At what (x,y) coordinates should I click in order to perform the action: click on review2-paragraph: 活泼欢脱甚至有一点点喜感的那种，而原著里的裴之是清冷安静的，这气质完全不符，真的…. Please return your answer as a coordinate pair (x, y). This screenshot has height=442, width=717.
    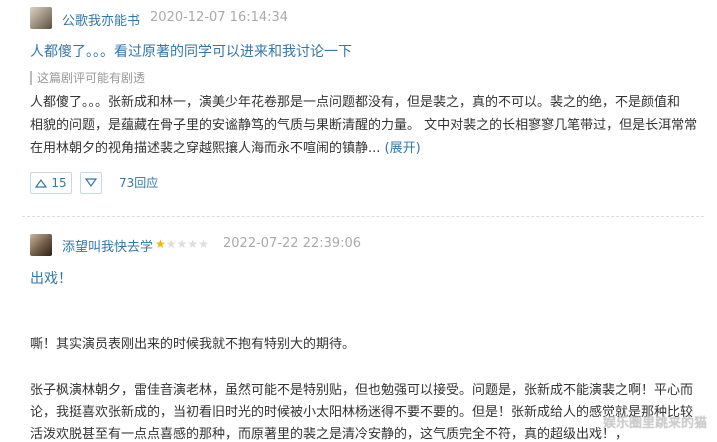
    Looking at the image, I should click on (329, 434).